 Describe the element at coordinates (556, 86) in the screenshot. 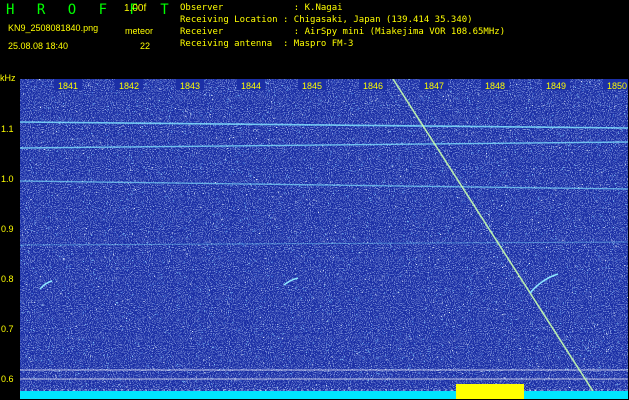

I see `x-tick-label: 1849` at that location.